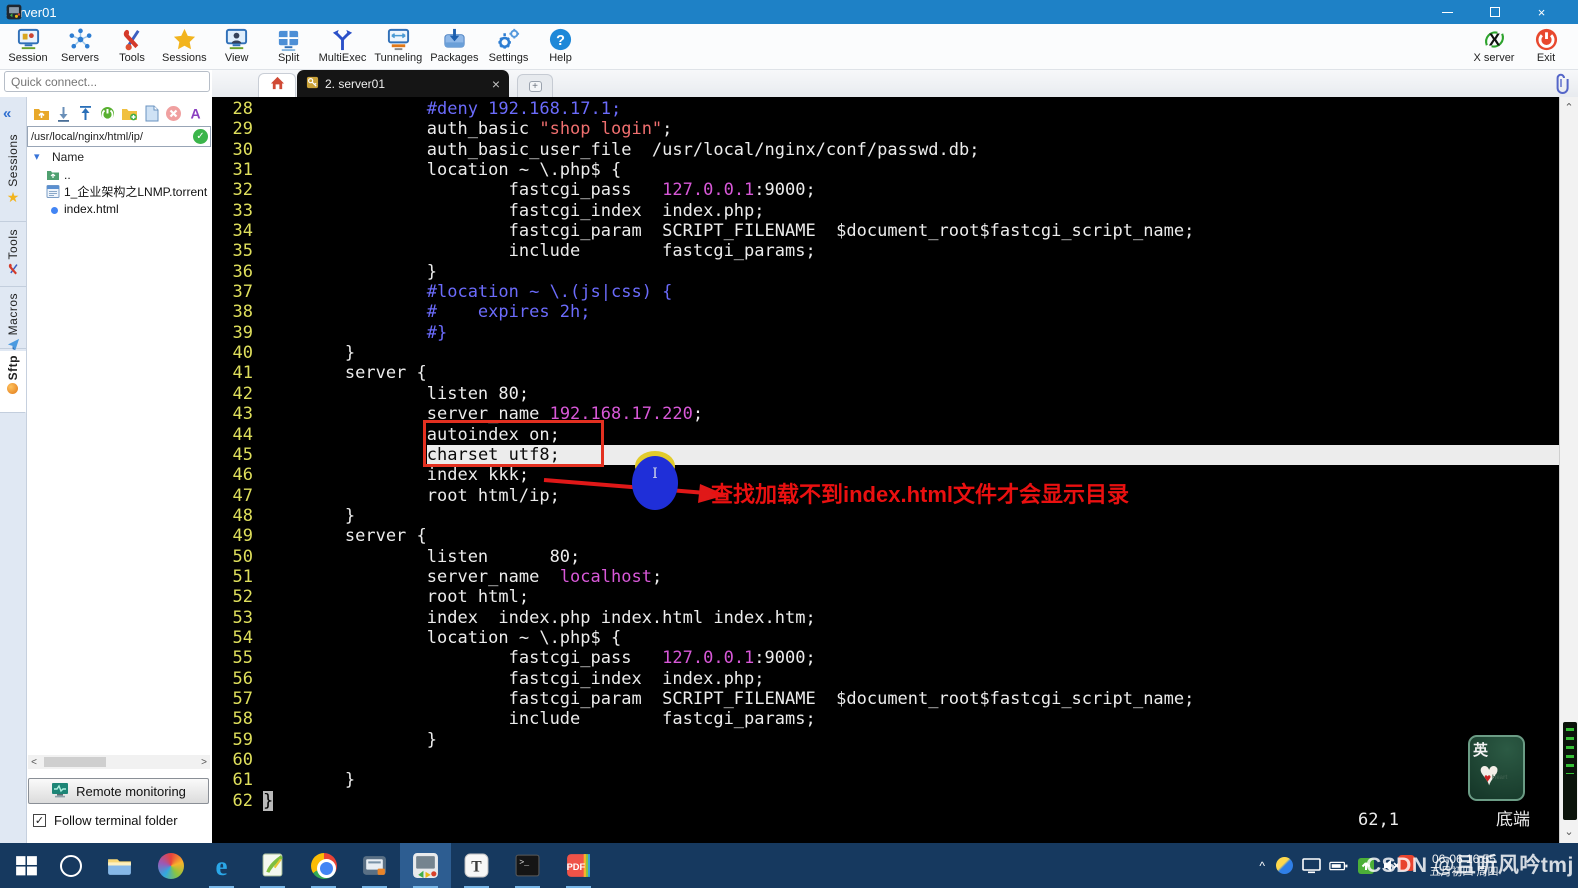  I want to click on taskbar-app-notepadpp, so click(272, 865).